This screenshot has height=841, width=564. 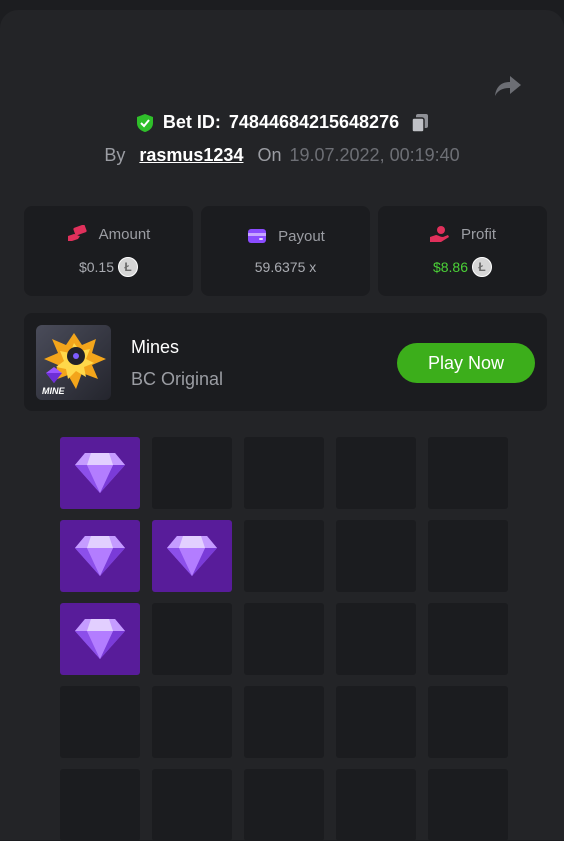 I want to click on share-icon, so click(x=508, y=86).